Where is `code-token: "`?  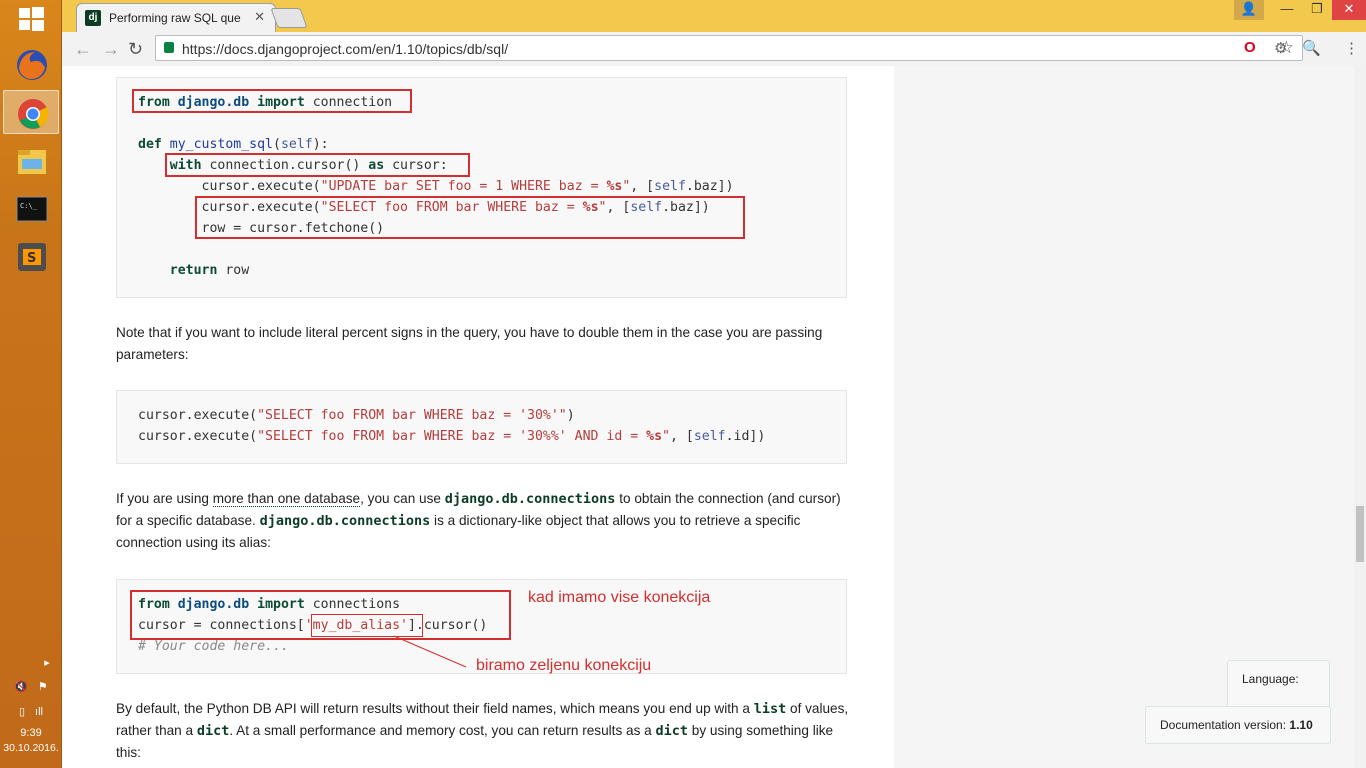 code-token: " is located at coordinates (666, 436).